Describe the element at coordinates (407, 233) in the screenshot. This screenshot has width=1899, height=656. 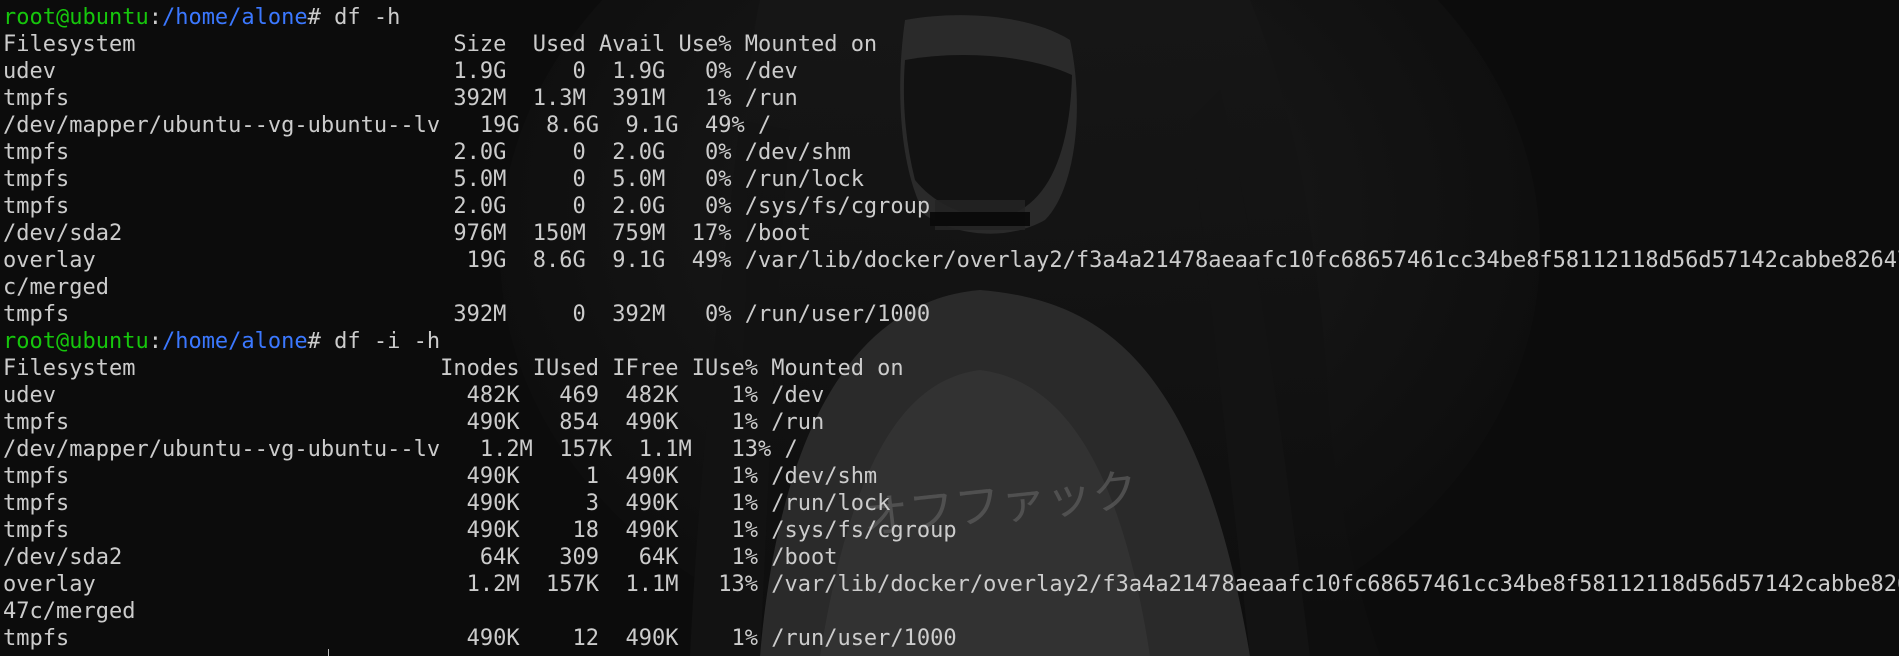
I see `output-line: /dev/sda2 976M 150M 759M 17% /boot` at that location.